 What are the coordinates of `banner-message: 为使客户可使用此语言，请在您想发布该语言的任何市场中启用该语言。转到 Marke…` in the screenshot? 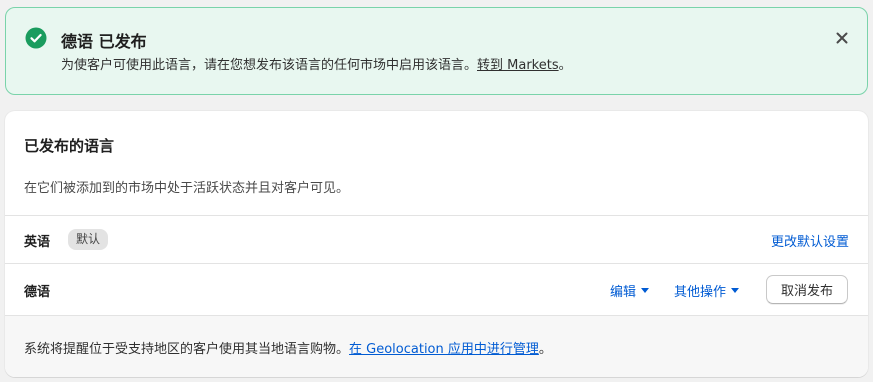 It's located at (316, 63).